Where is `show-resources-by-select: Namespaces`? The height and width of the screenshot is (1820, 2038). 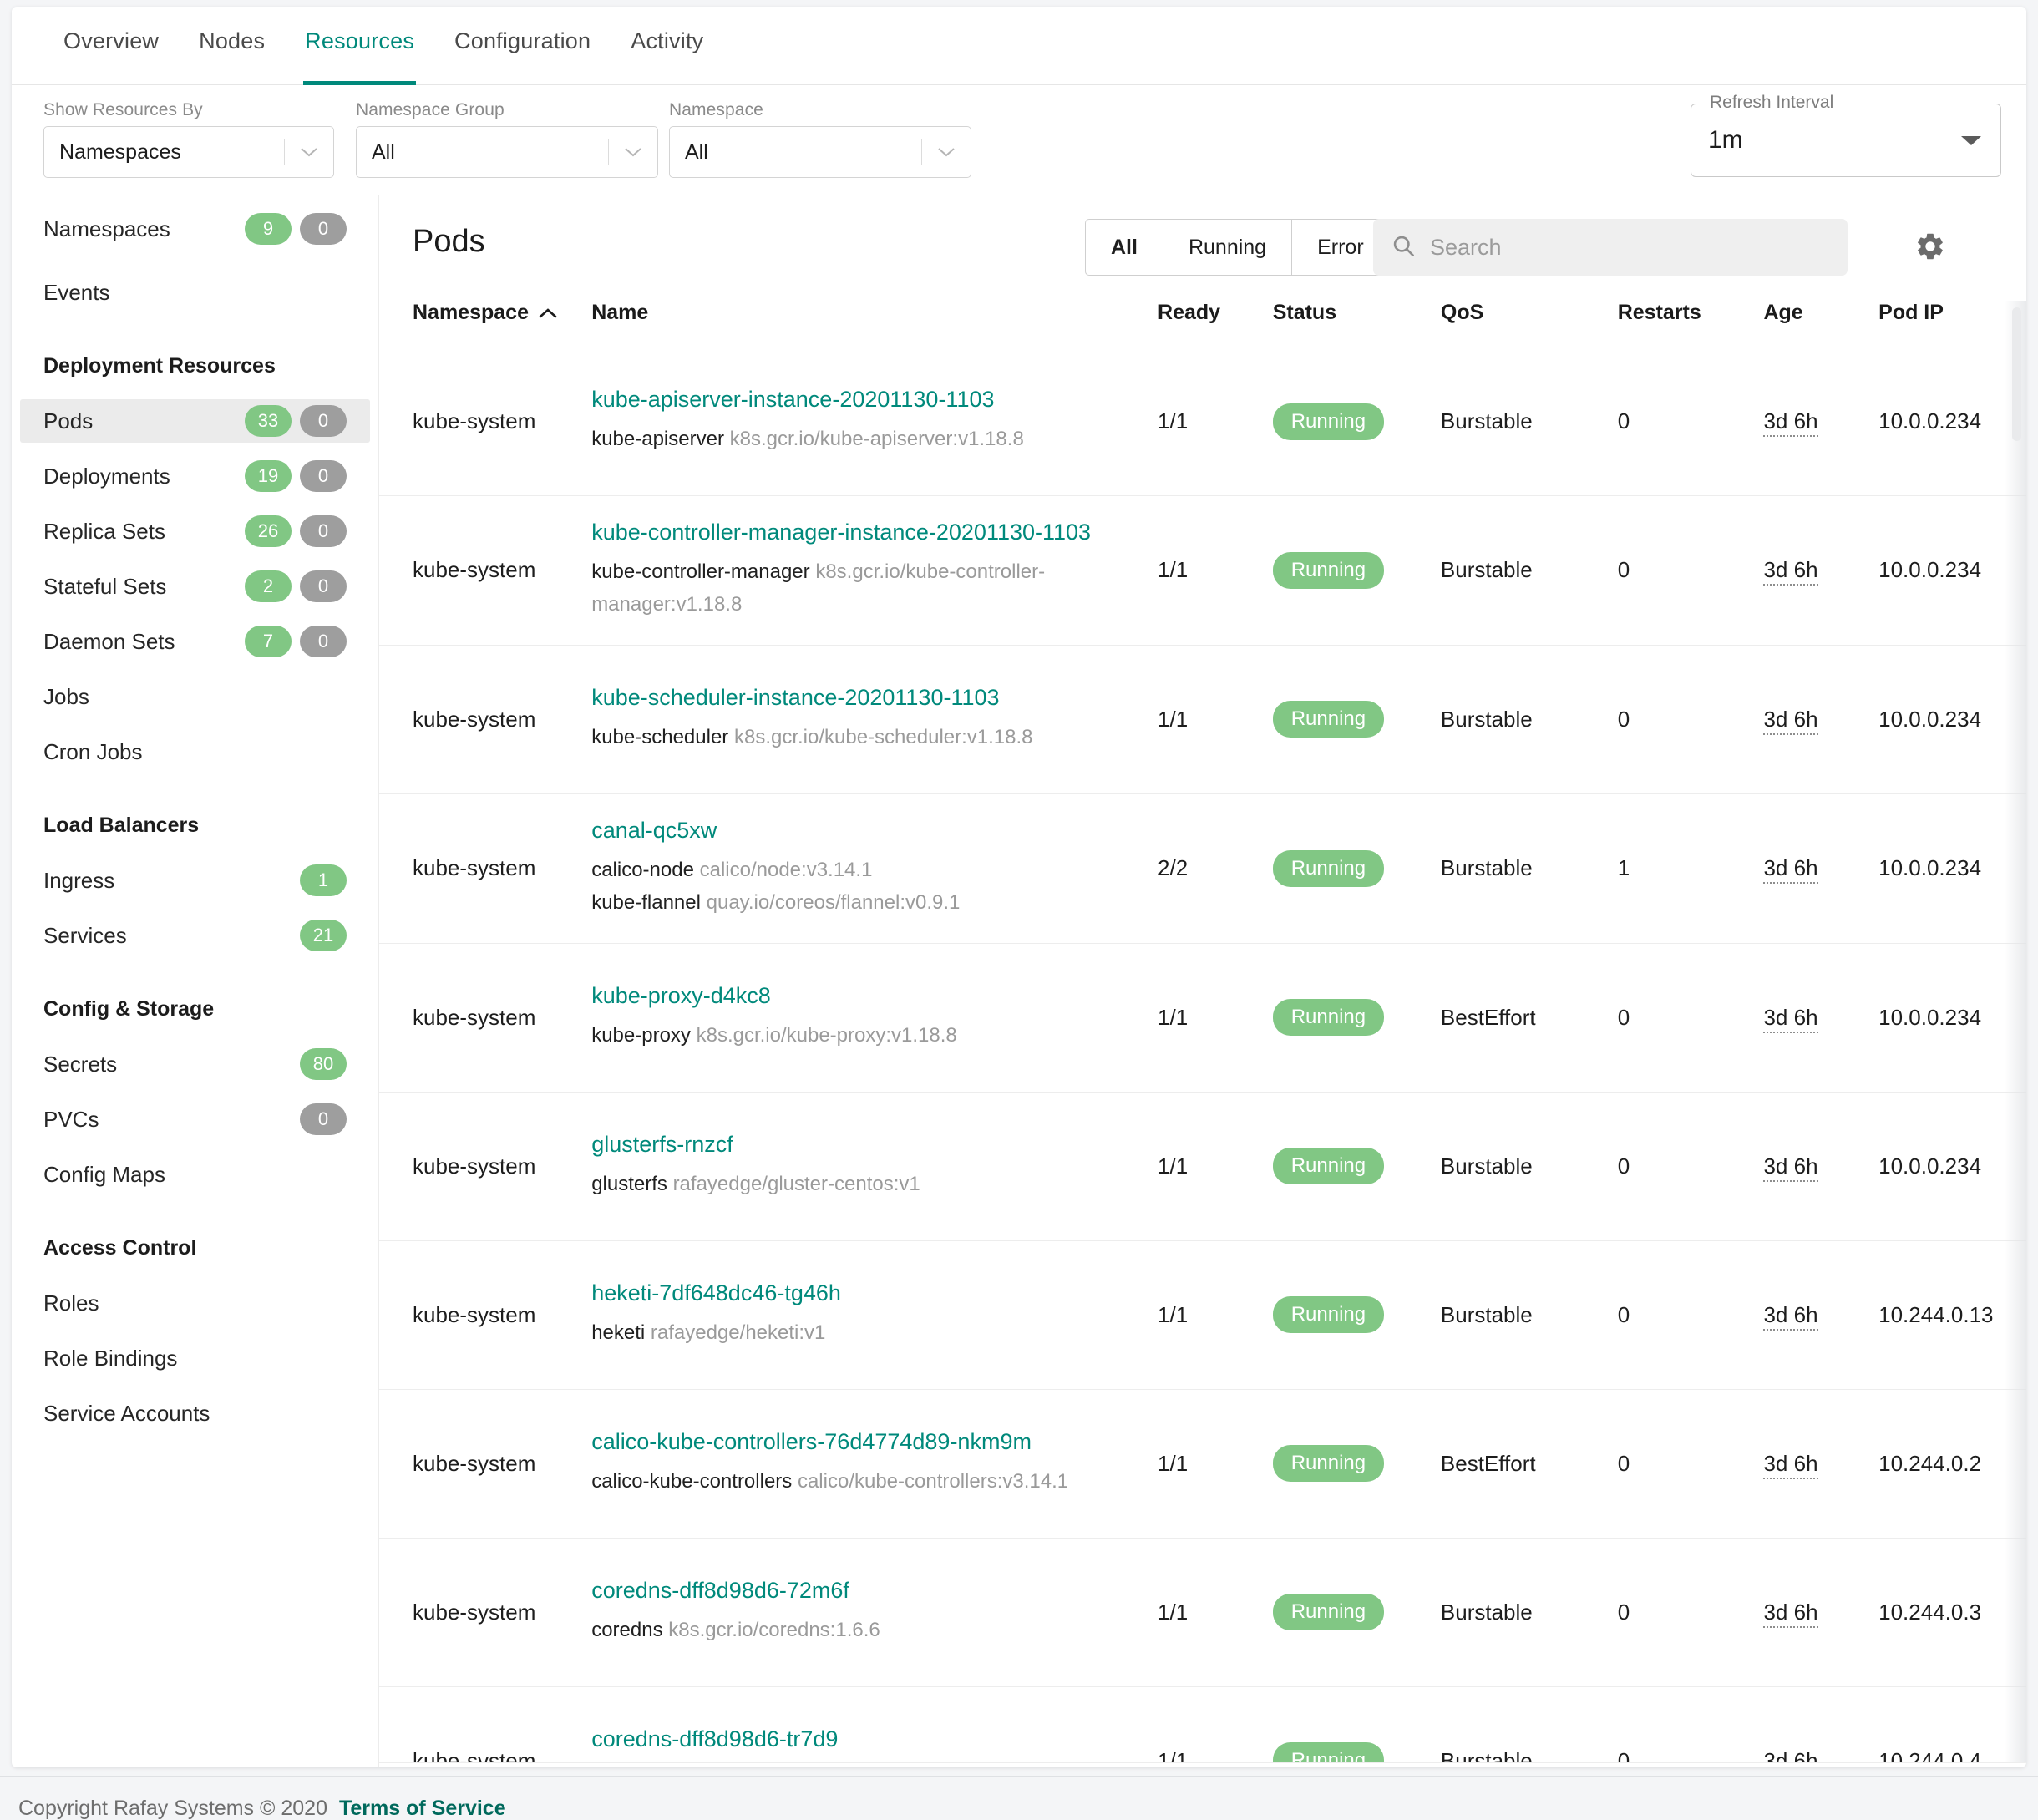 show-resources-by-select: Namespaces is located at coordinates (189, 152).